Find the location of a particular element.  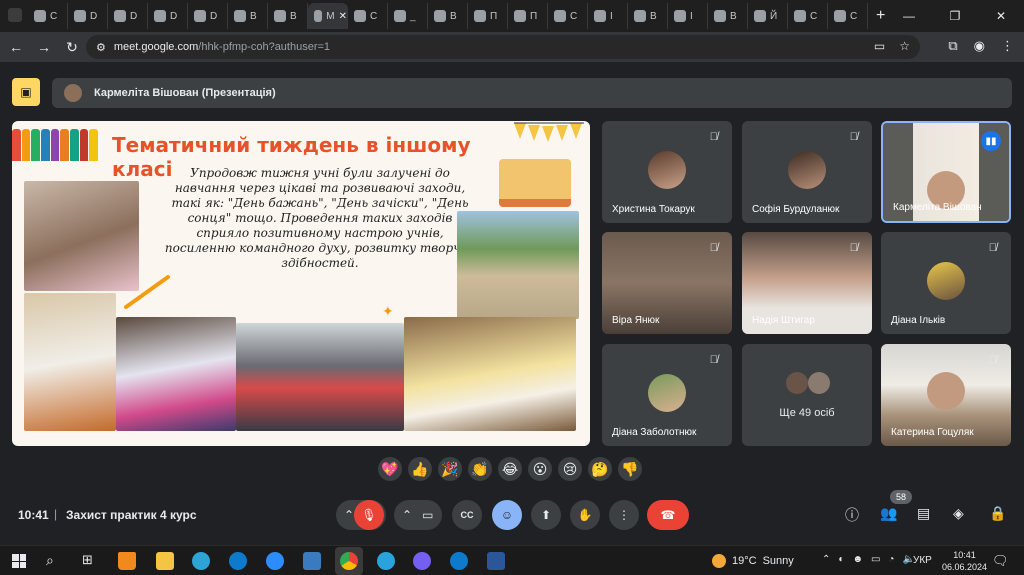

leave-call-button: ☎ is located at coordinates (668, 515).